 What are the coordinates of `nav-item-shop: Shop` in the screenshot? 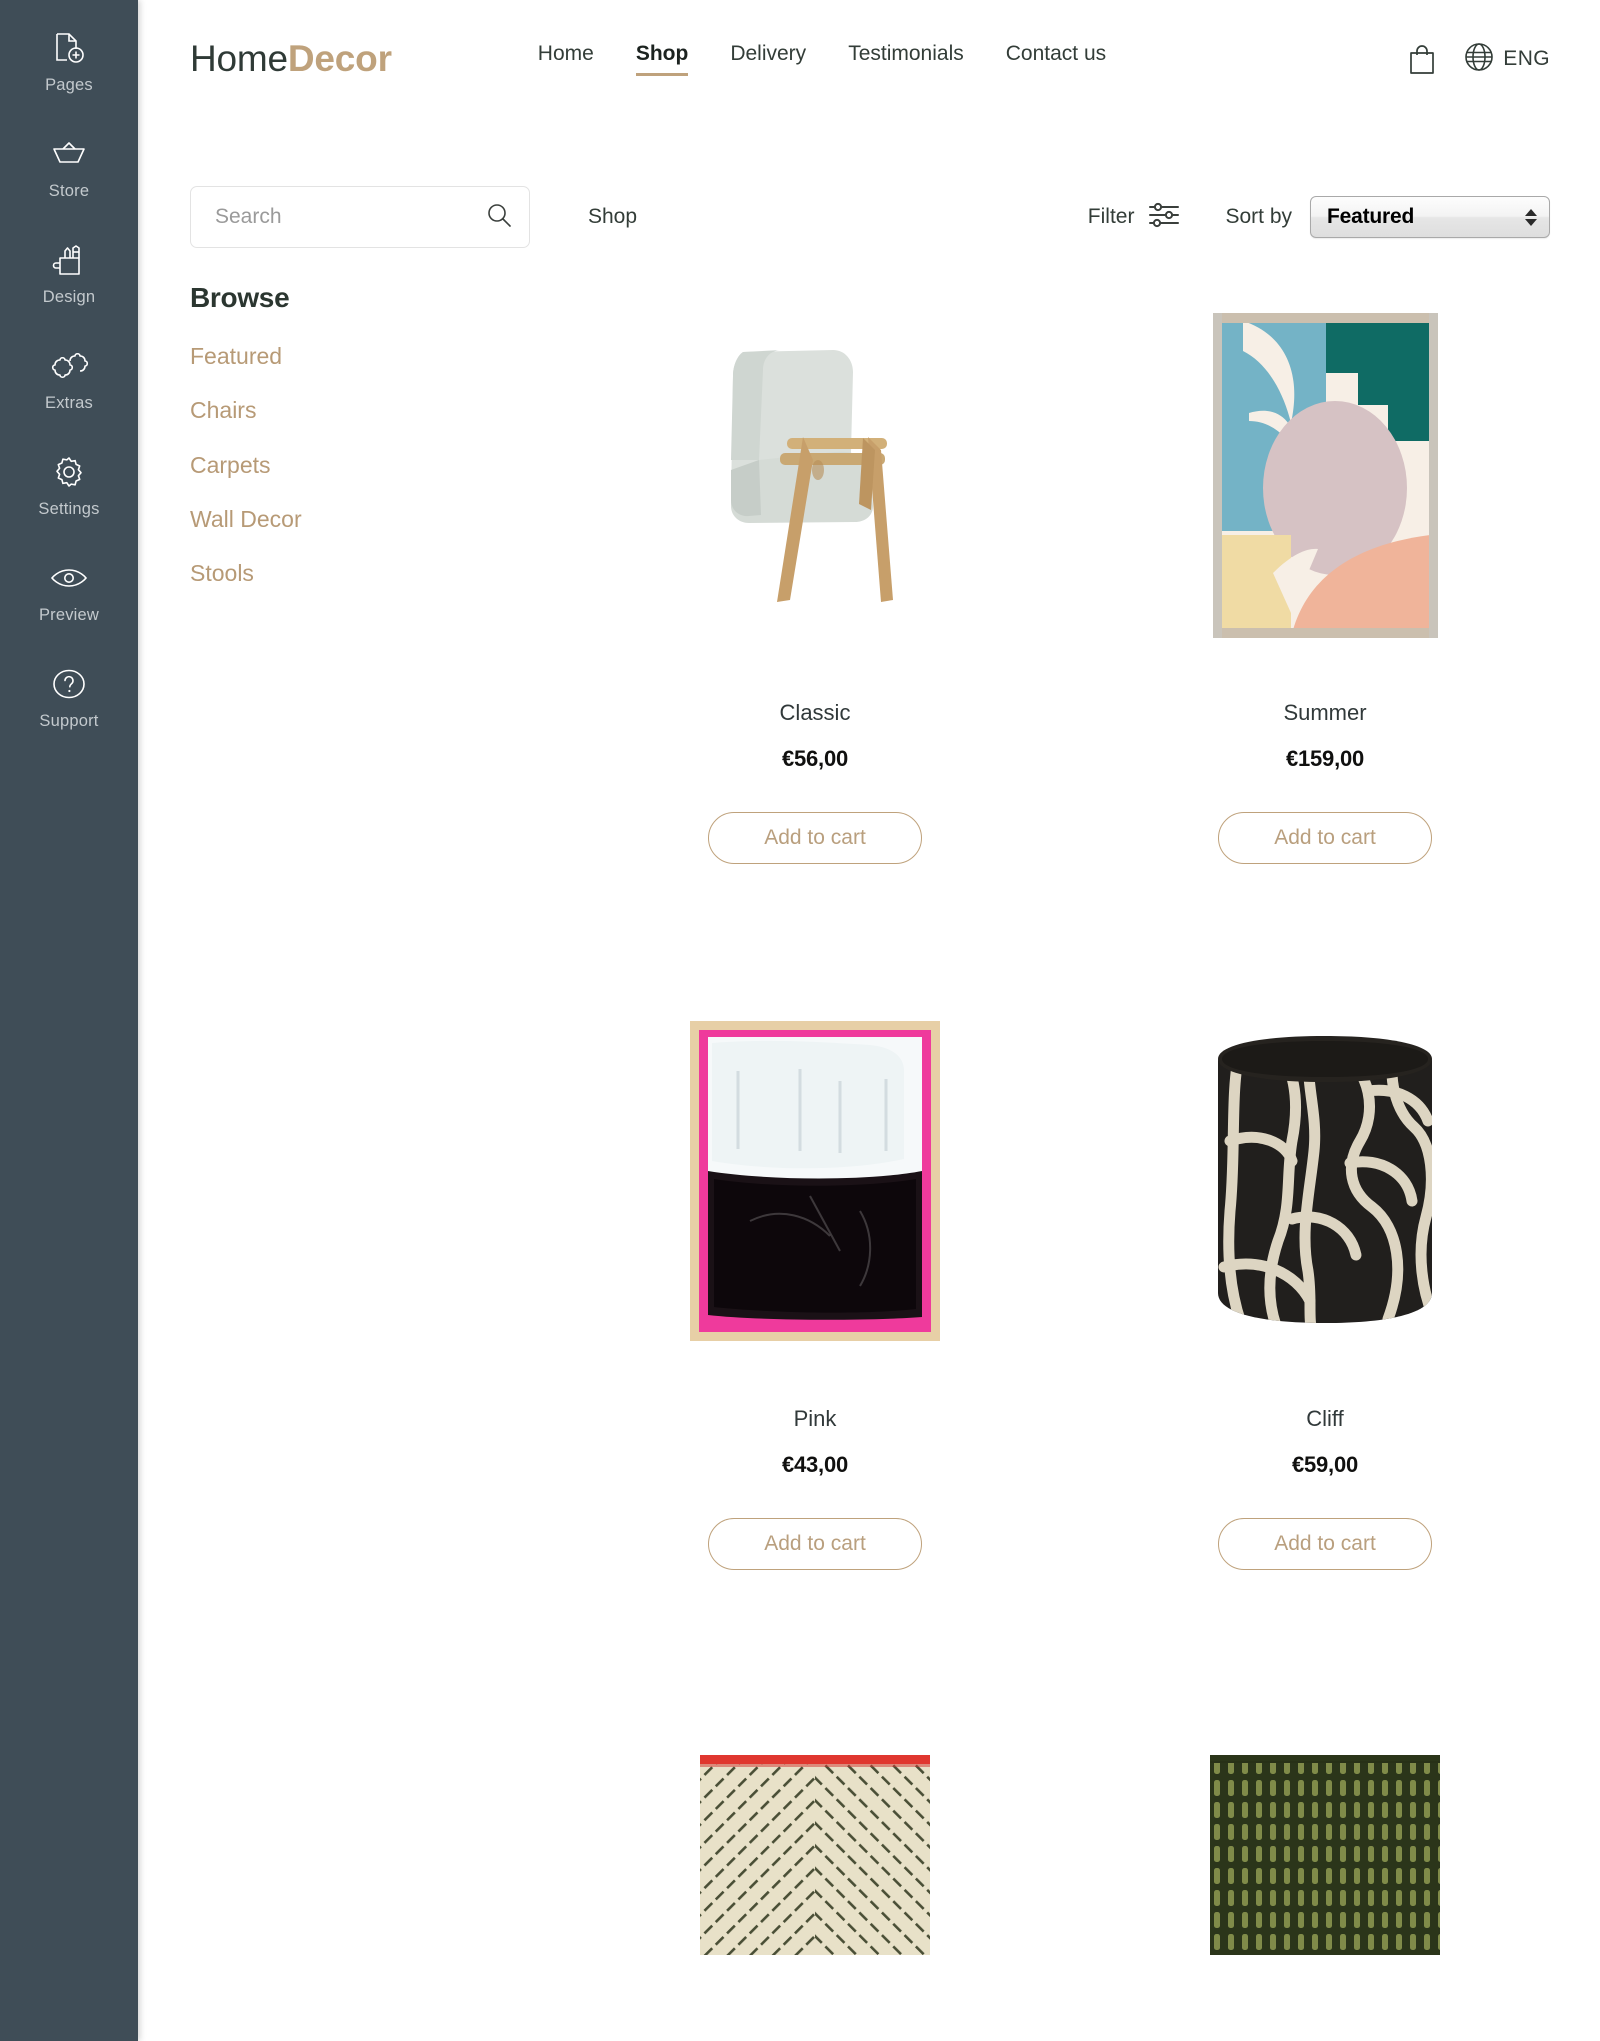 It's located at (661, 59).